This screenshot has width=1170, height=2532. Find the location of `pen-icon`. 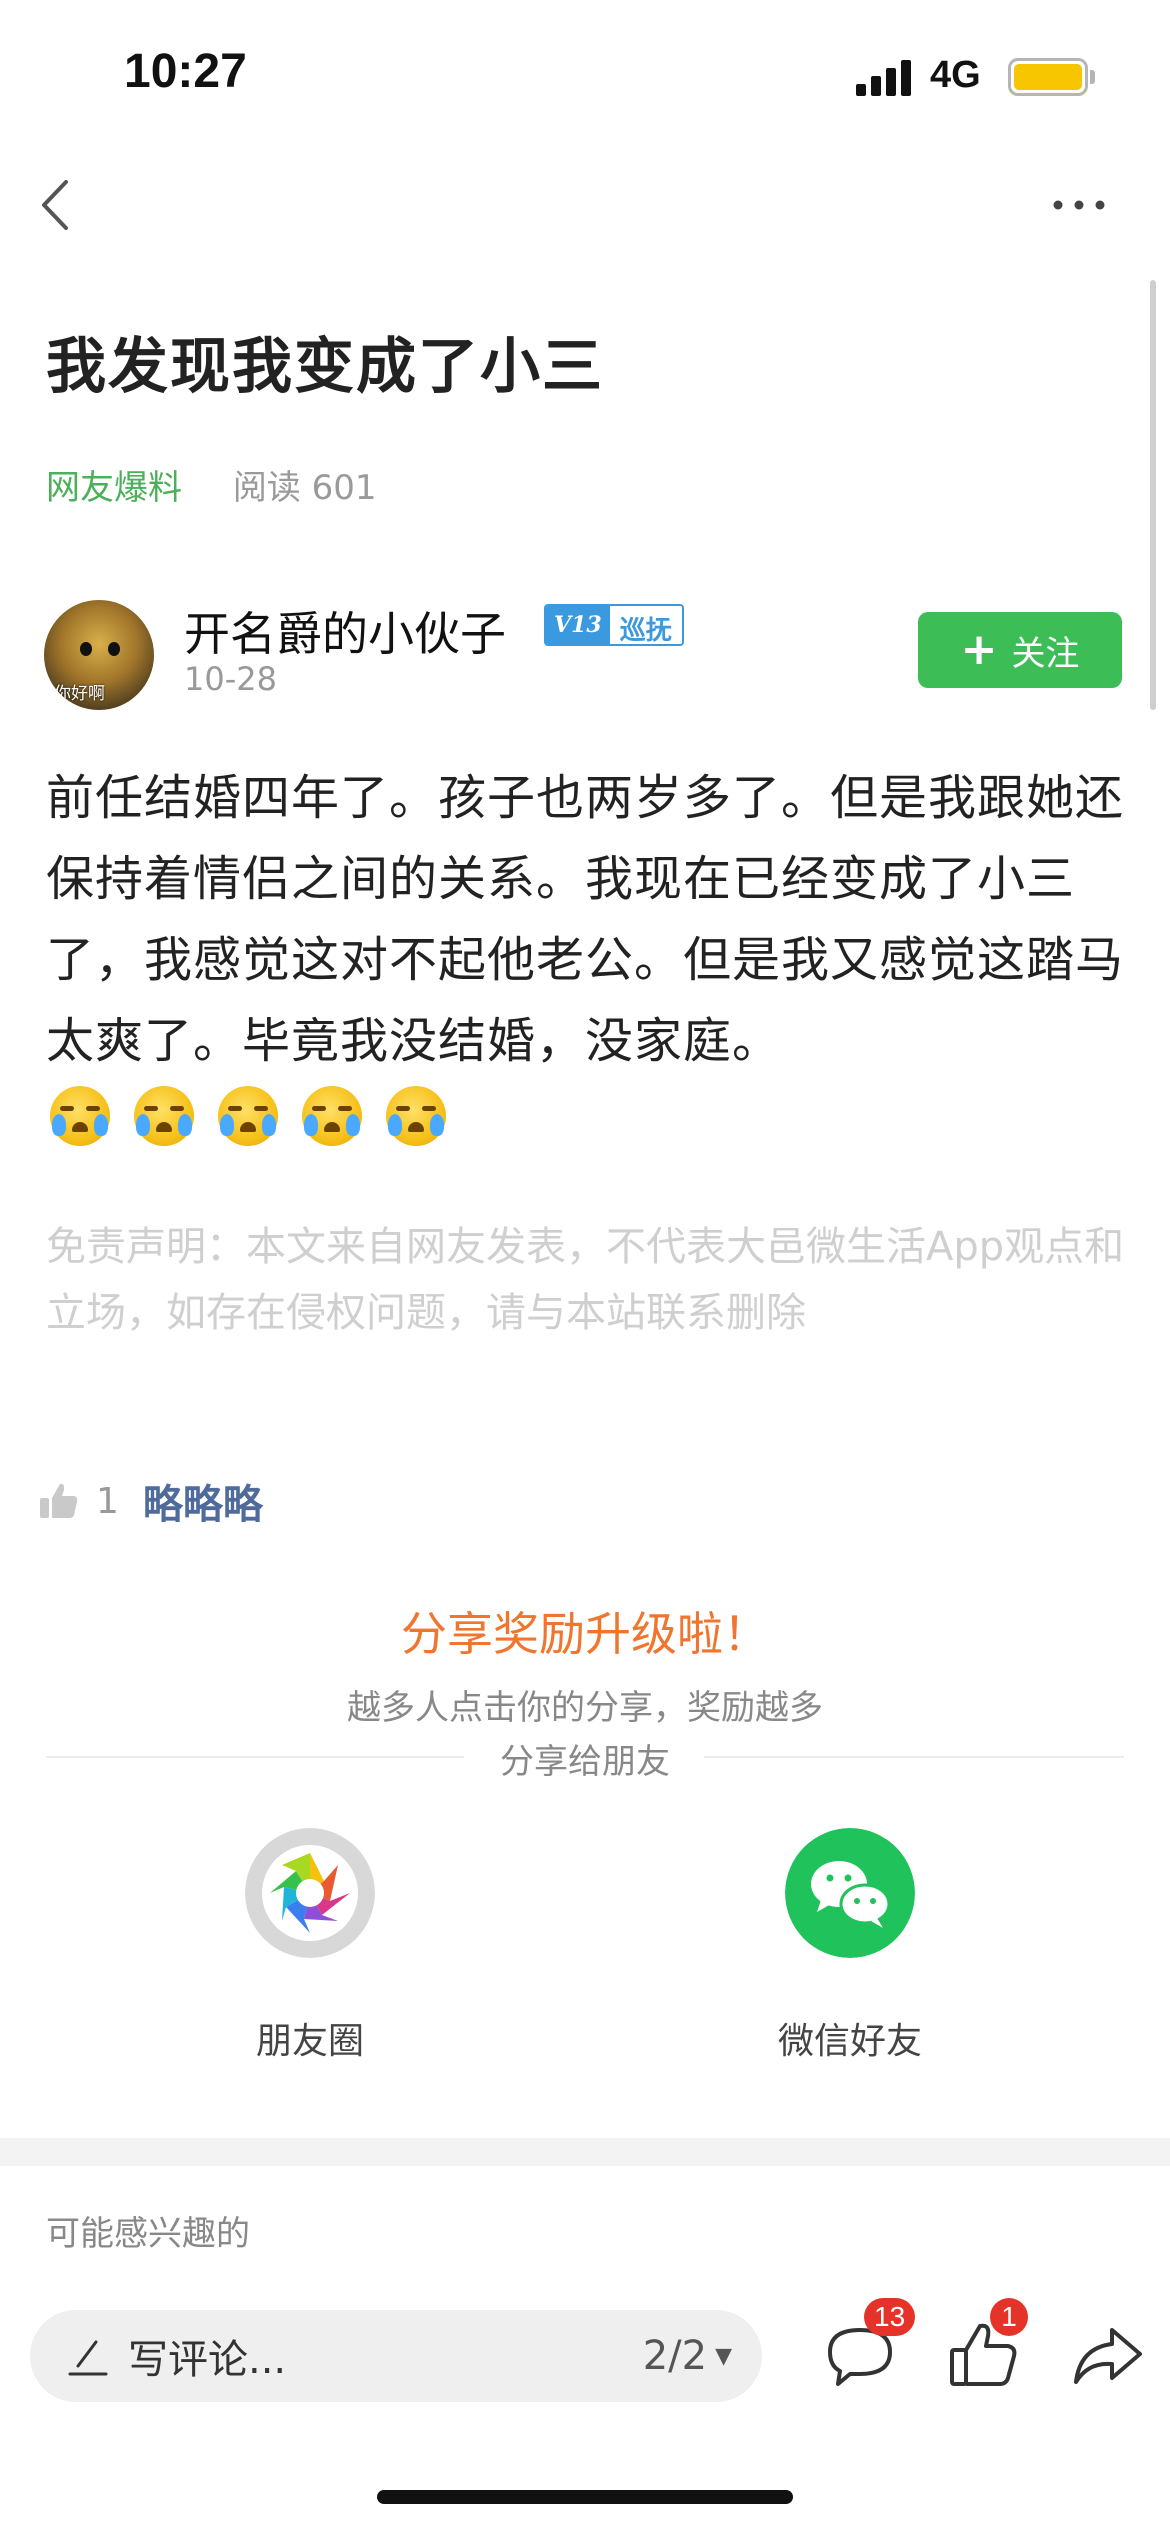

pen-icon is located at coordinates (88, 2358).